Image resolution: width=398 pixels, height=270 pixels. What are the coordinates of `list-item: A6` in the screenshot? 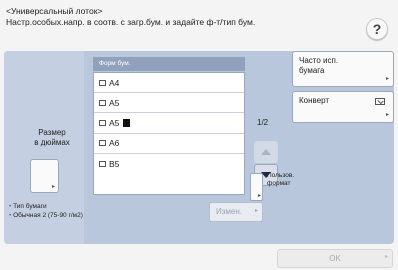 It's located at (169, 144).